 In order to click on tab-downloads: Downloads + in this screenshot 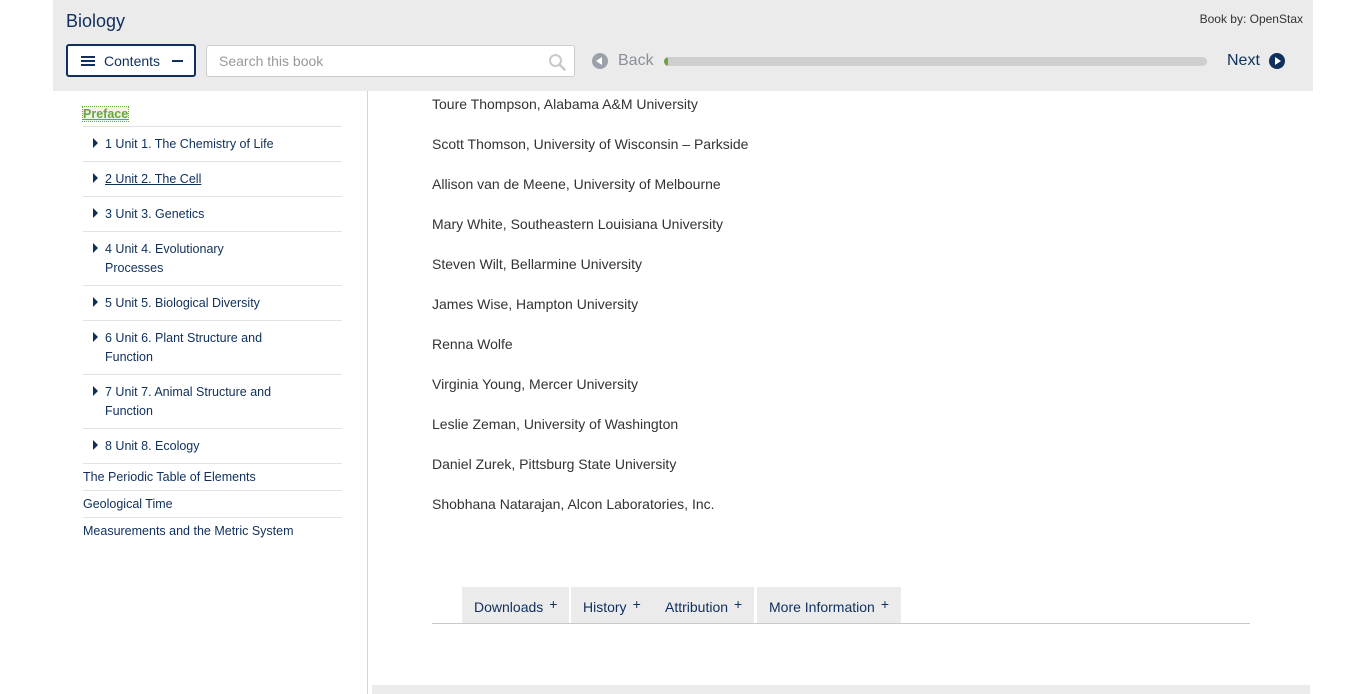, I will do `click(516, 605)`.